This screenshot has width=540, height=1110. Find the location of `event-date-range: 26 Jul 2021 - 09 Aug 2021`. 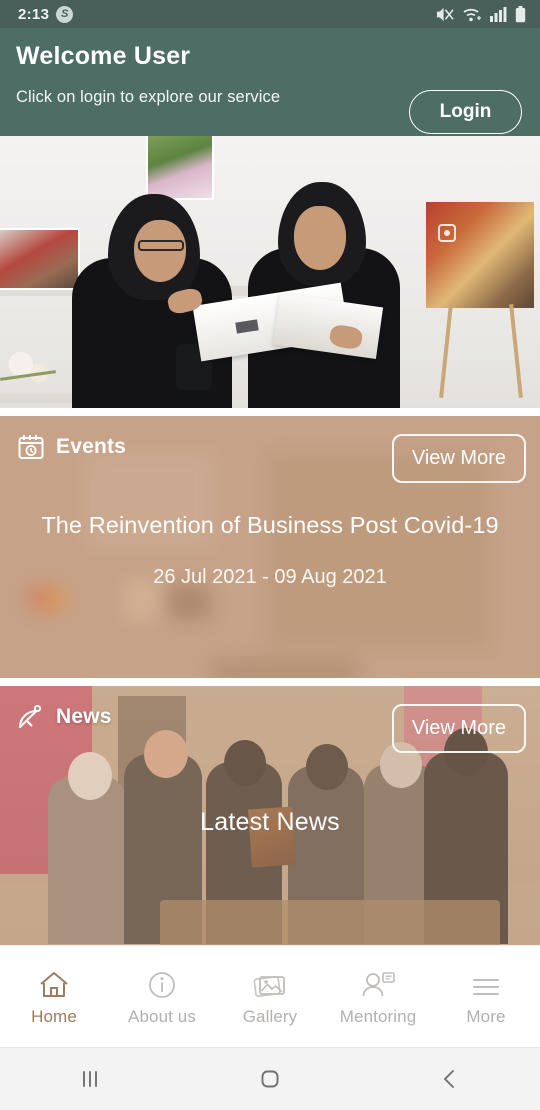

event-date-range: 26 Jul 2021 - 09 Aug 2021 is located at coordinates (270, 577).